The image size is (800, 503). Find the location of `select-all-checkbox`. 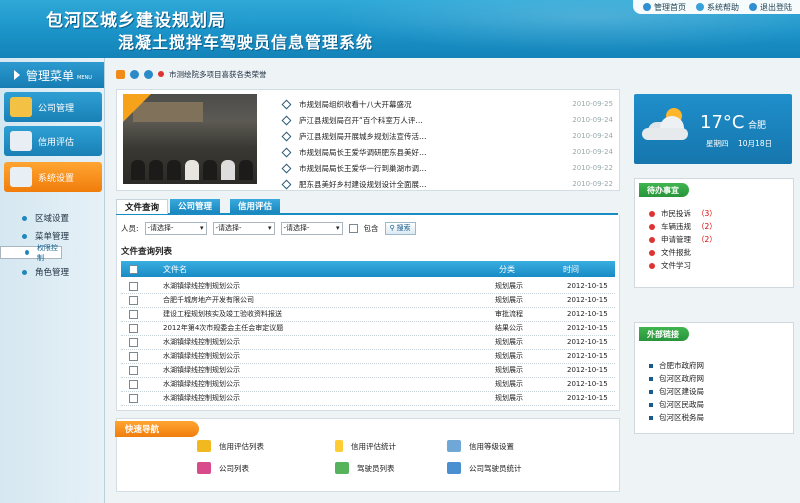

select-all-checkbox is located at coordinates (133, 269).